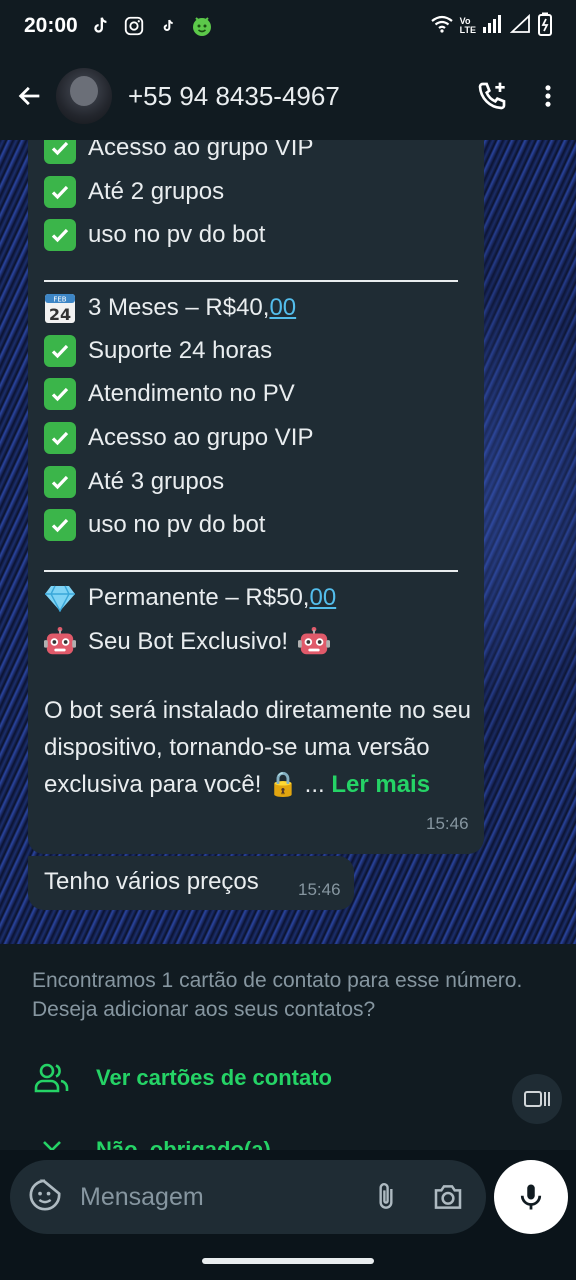  I want to click on message-input-field: Mensagem, so click(248, 1197).